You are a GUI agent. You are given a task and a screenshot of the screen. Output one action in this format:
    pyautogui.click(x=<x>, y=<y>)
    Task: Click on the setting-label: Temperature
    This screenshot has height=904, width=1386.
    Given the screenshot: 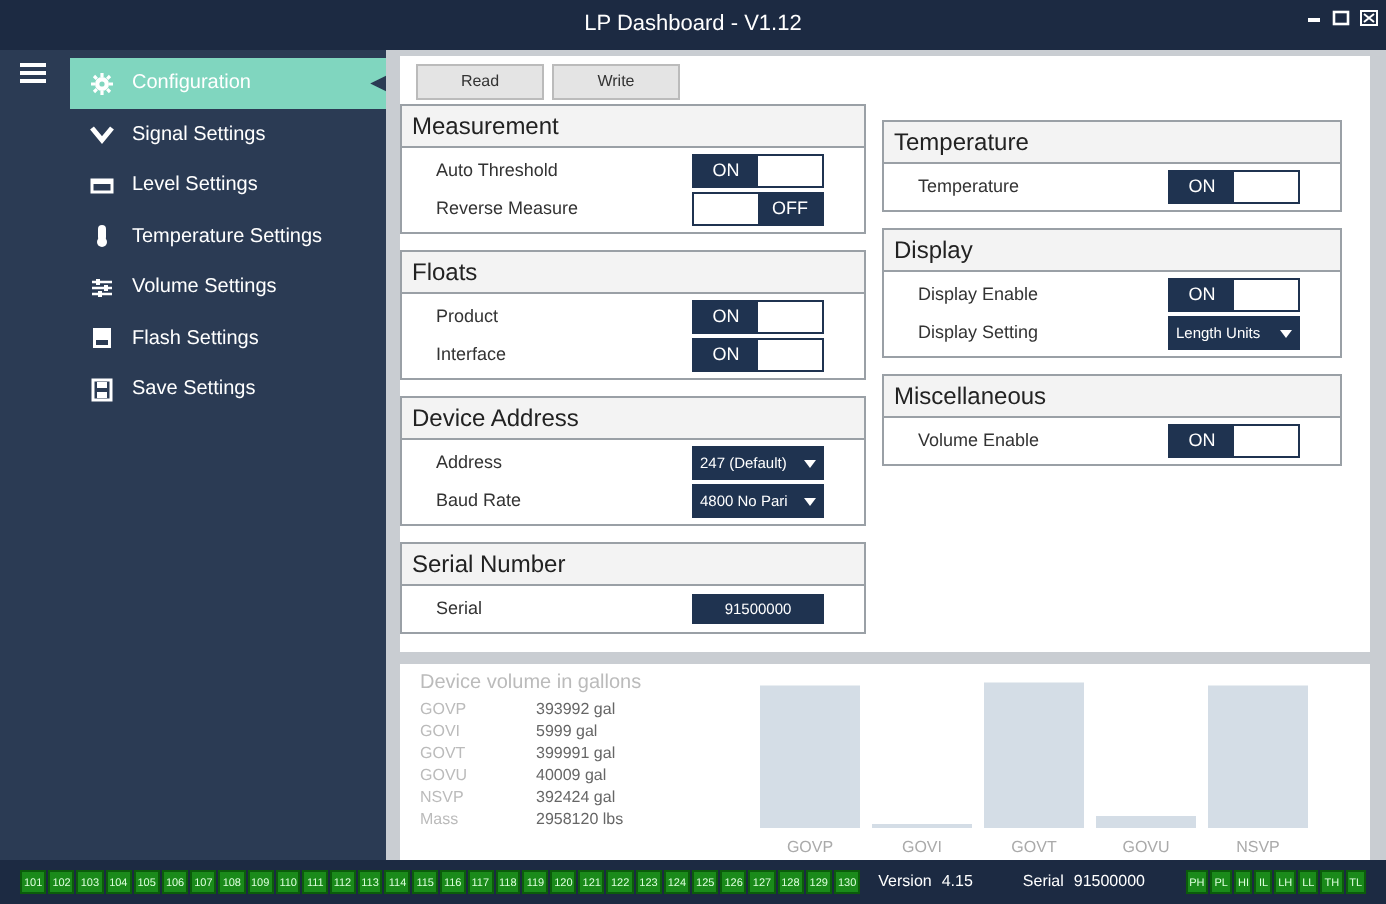 What is the action you would take?
    pyautogui.click(x=970, y=186)
    